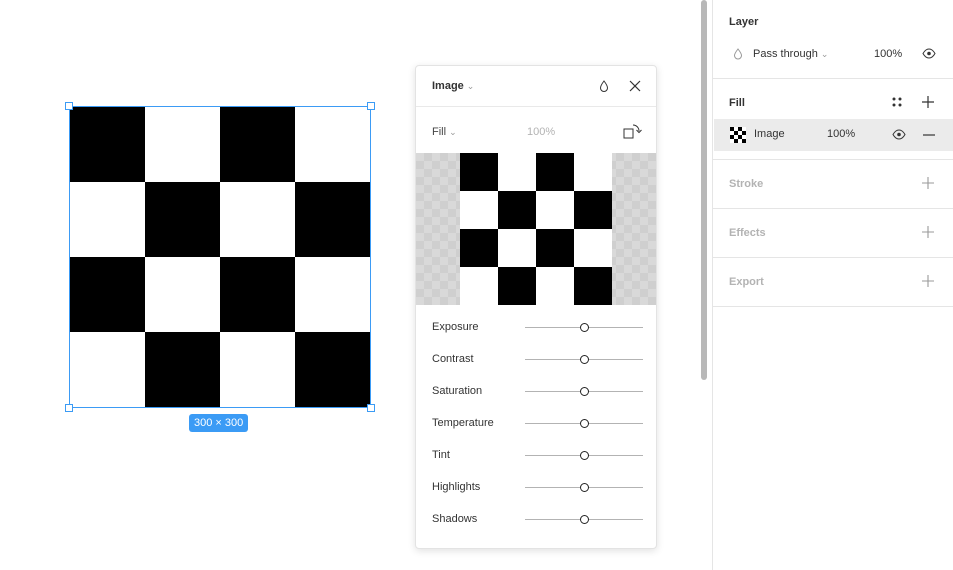  I want to click on fill-item-name: Image, so click(769, 134).